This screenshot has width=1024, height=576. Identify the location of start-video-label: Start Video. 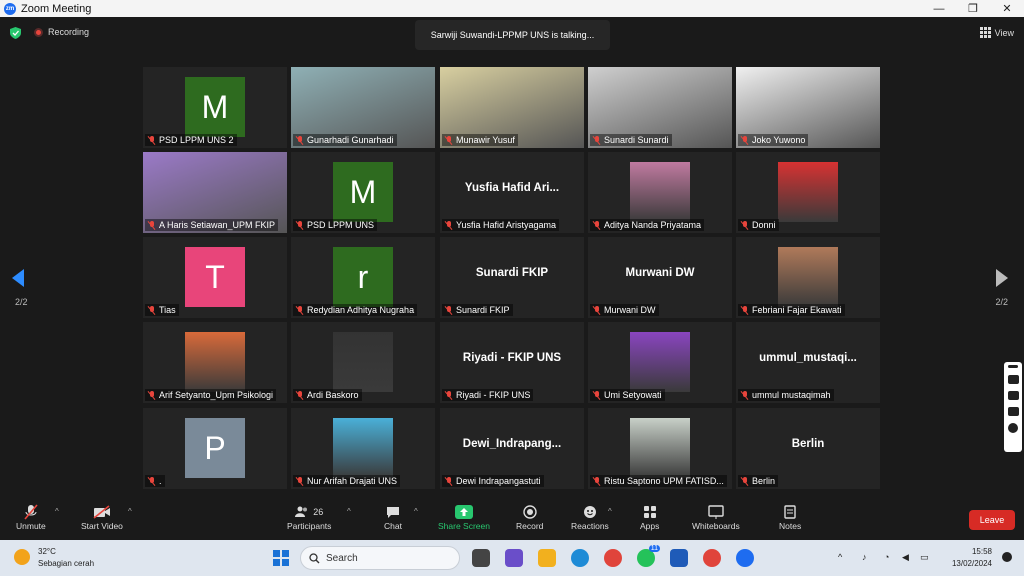
(102, 526).